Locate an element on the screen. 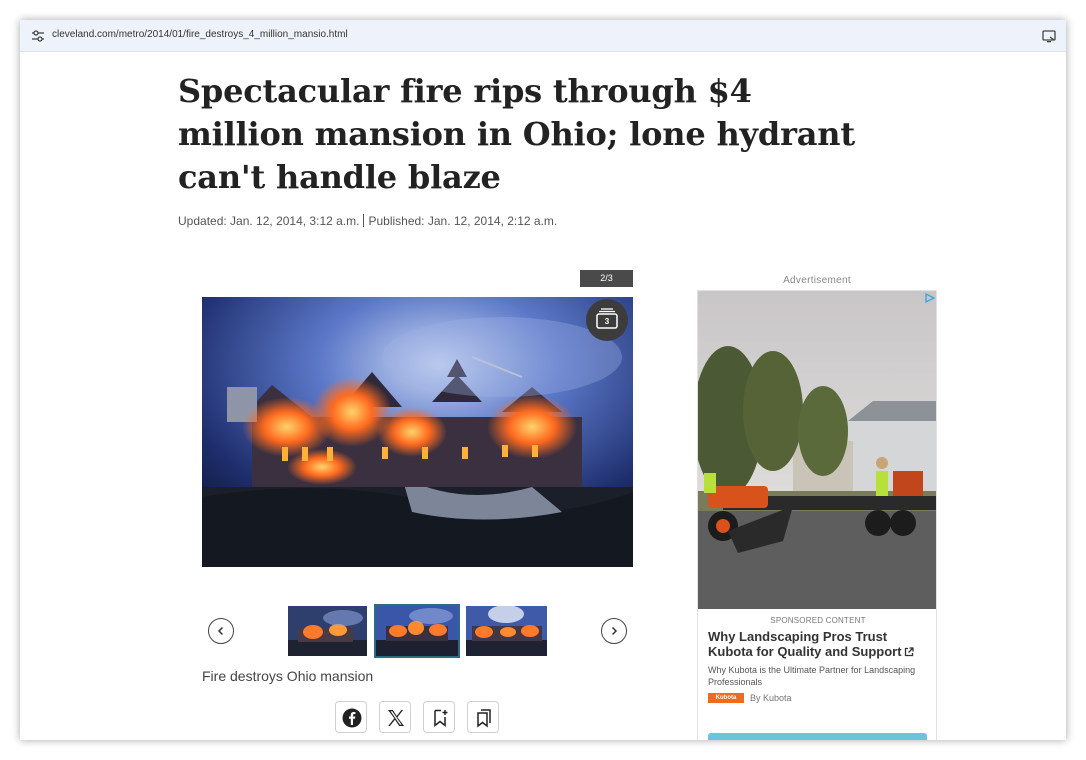 This screenshot has height=760, width=1086. kubota-logo: Kubota is located at coordinates (726, 698).